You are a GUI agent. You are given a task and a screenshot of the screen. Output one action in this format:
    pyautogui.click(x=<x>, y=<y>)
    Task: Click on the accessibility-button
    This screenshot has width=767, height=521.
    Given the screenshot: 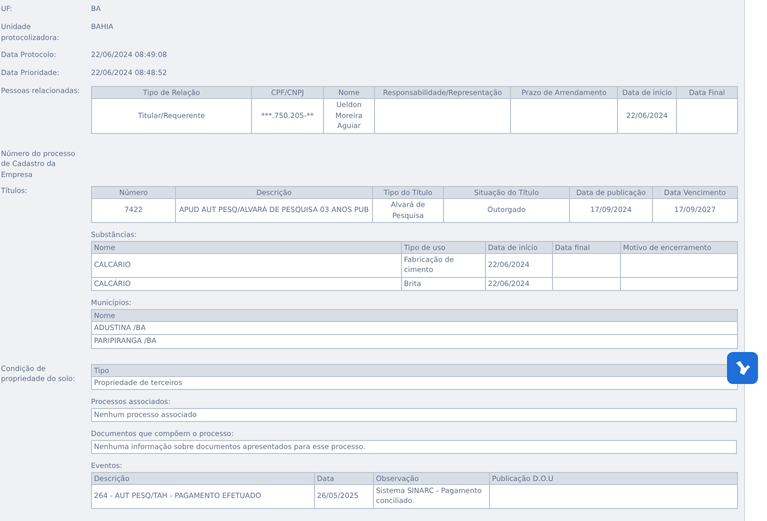 What is the action you would take?
    pyautogui.click(x=742, y=368)
    